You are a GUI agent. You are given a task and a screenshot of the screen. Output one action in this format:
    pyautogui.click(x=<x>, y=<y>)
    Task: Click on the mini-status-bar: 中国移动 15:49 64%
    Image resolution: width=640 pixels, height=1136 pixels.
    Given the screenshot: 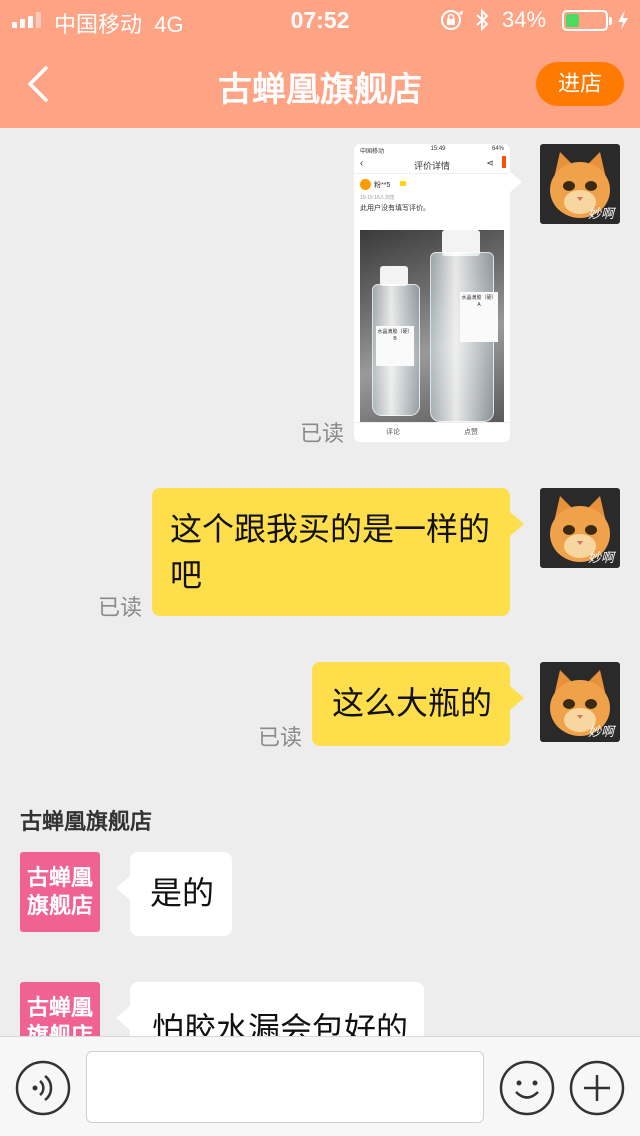 What is the action you would take?
    pyautogui.click(x=432, y=149)
    